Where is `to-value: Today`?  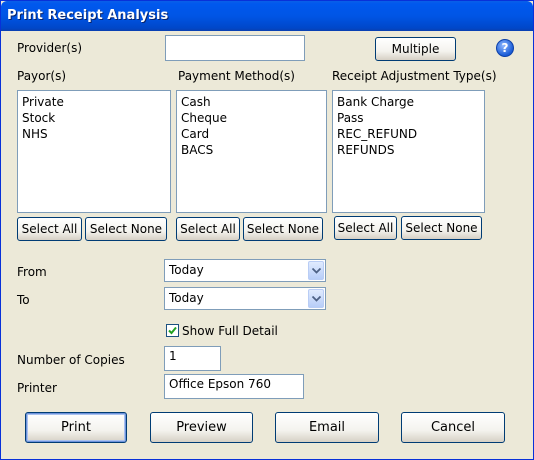
to-value: Today is located at coordinates (186, 298).